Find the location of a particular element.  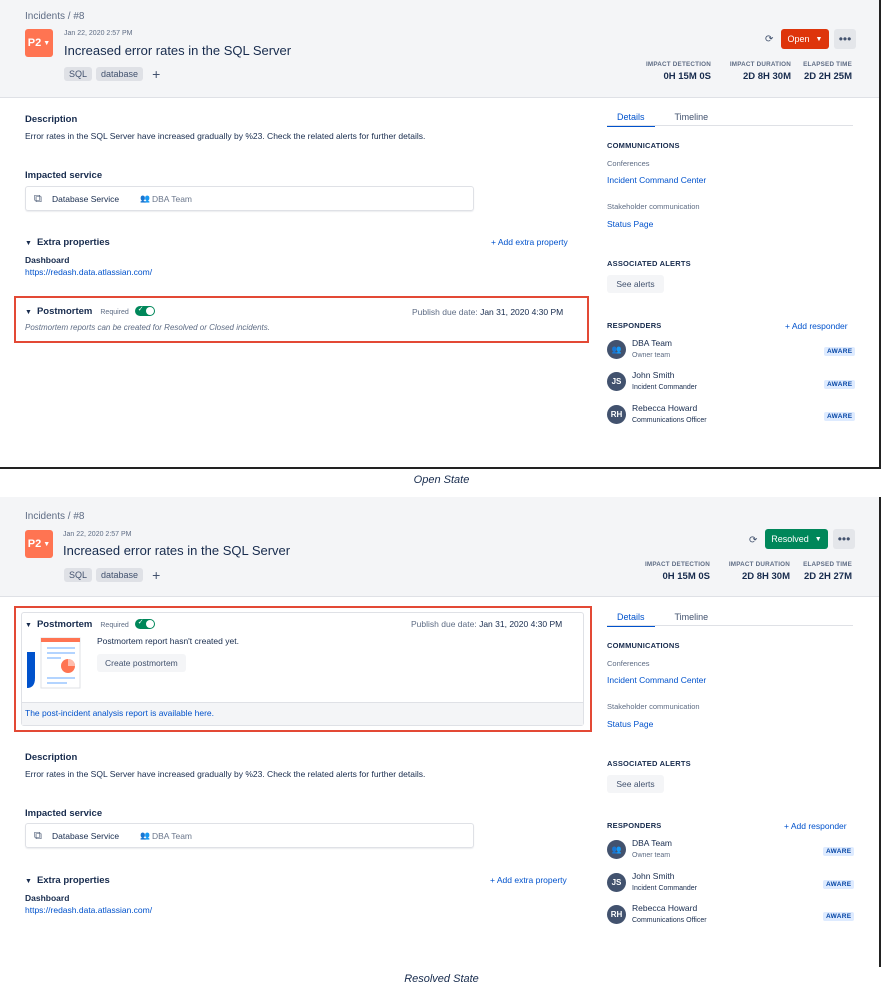

impacted-service-heading: Impacted service is located at coordinates (64, 175).